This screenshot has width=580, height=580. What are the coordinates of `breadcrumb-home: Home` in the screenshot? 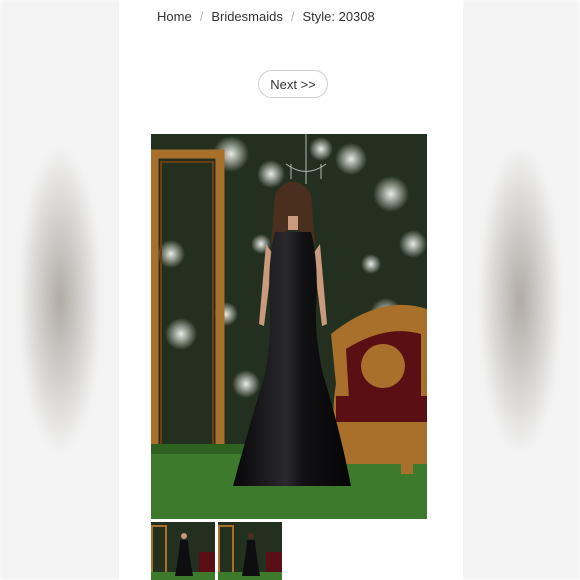 It's located at (174, 16).